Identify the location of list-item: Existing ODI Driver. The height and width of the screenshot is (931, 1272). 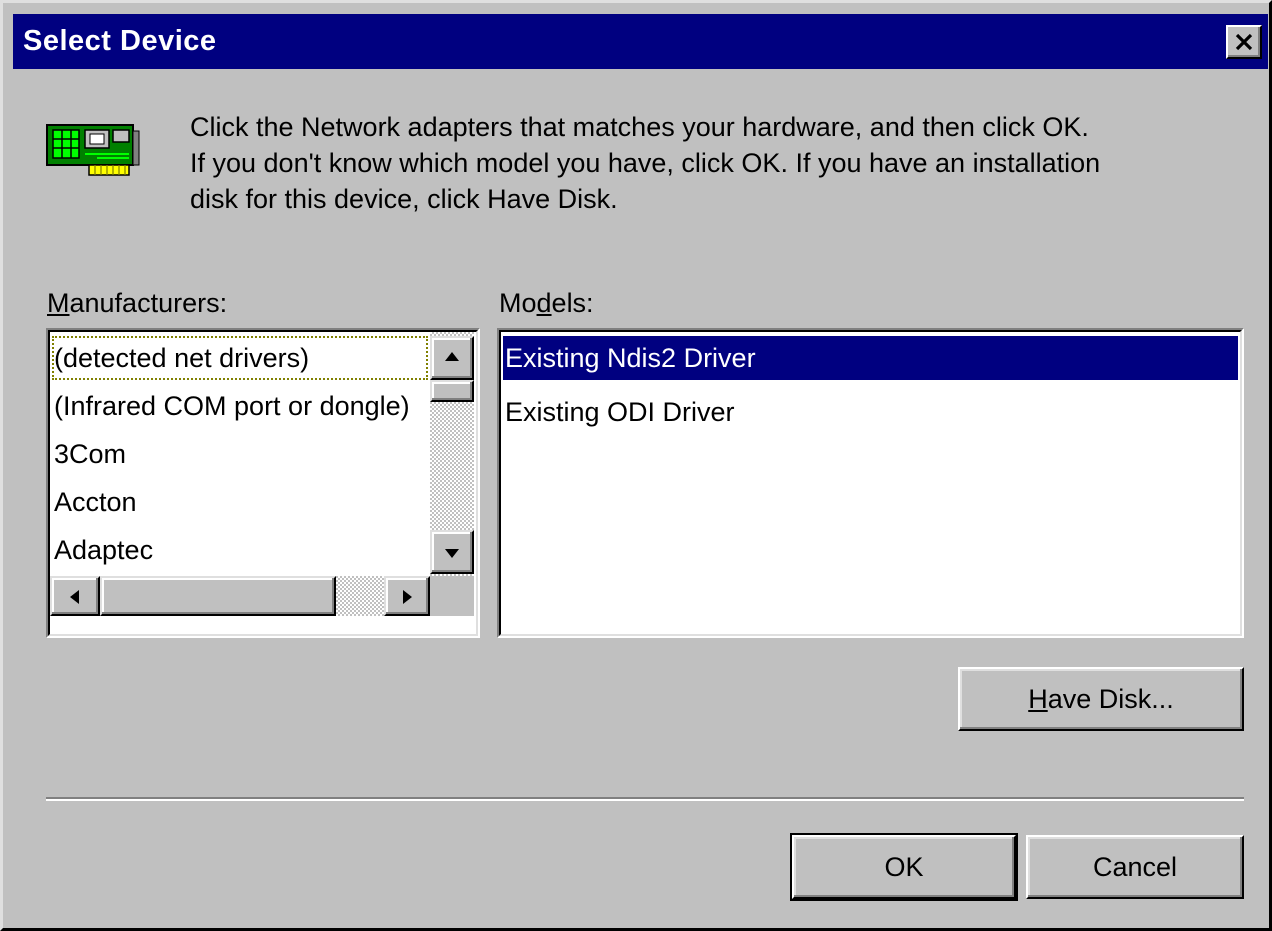
(870, 412).